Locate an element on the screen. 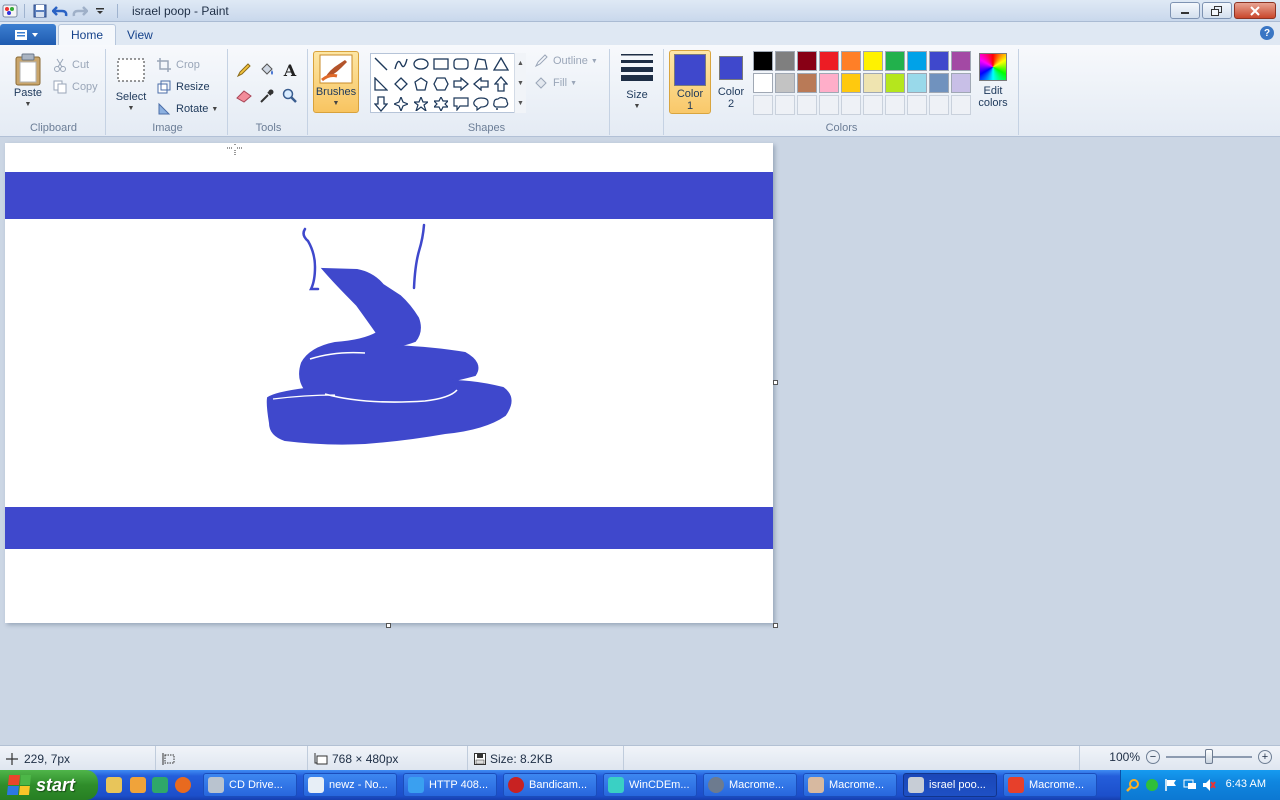 The width and height of the screenshot is (1280, 800). paste-button: Paste ▼ is located at coordinates (28, 82).